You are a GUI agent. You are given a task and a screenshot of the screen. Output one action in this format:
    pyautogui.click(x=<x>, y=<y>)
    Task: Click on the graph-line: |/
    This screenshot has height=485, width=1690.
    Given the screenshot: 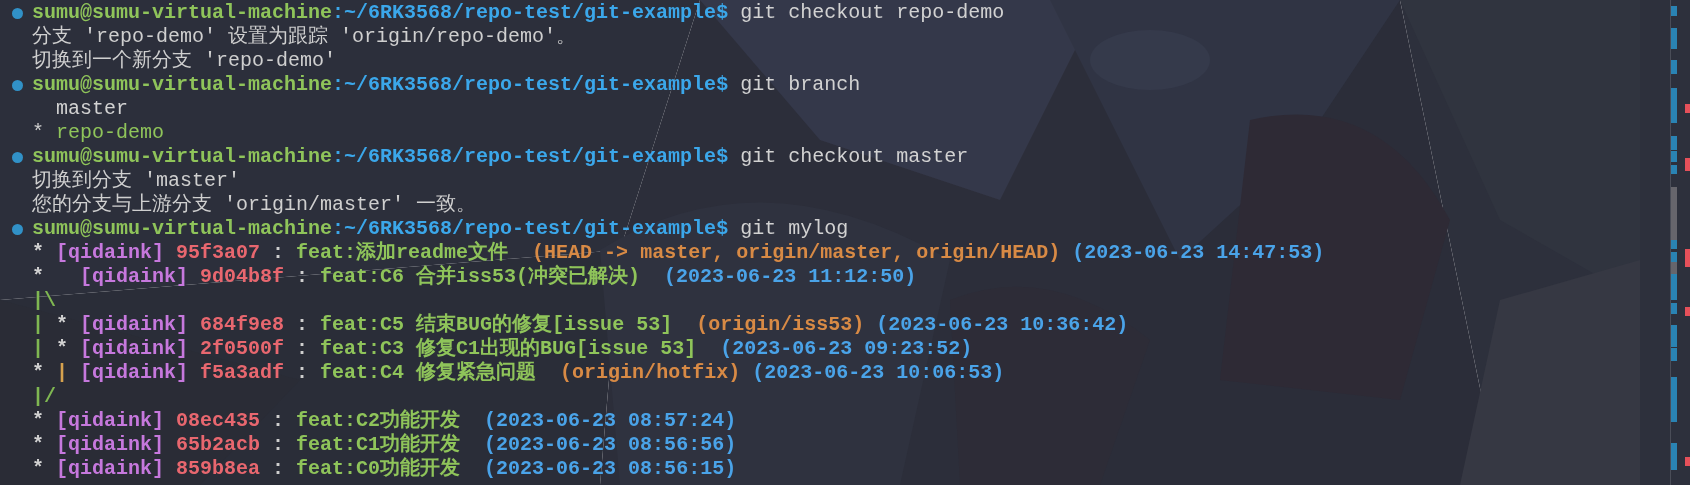 What is the action you would take?
    pyautogui.click(x=44, y=397)
    